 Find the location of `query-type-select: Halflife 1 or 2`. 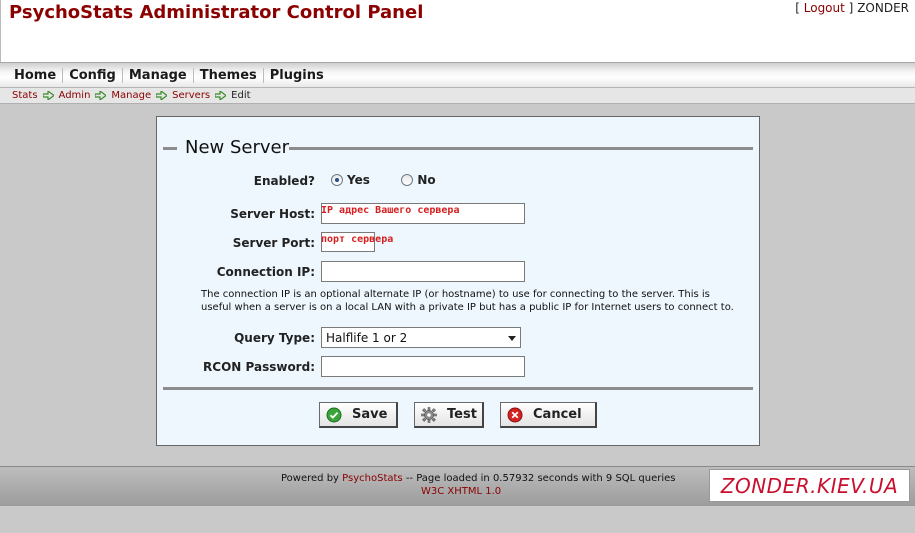

query-type-select: Halflife 1 or 2 is located at coordinates (421, 337).